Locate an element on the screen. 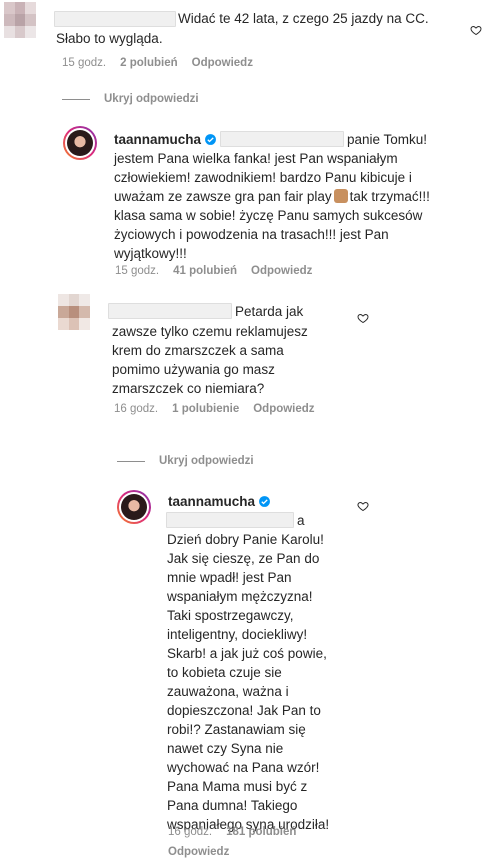 The width and height of the screenshot is (490, 868). comment-text: krem do zmarszczek a sama is located at coordinates (198, 350).